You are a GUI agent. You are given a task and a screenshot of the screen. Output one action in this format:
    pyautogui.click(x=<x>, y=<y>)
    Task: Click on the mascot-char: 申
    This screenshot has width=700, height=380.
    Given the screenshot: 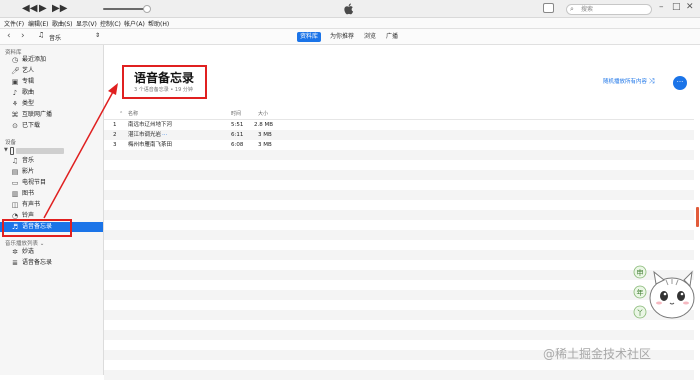 What is the action you would take?
    pyautogui.click(x=640, y=272)
    